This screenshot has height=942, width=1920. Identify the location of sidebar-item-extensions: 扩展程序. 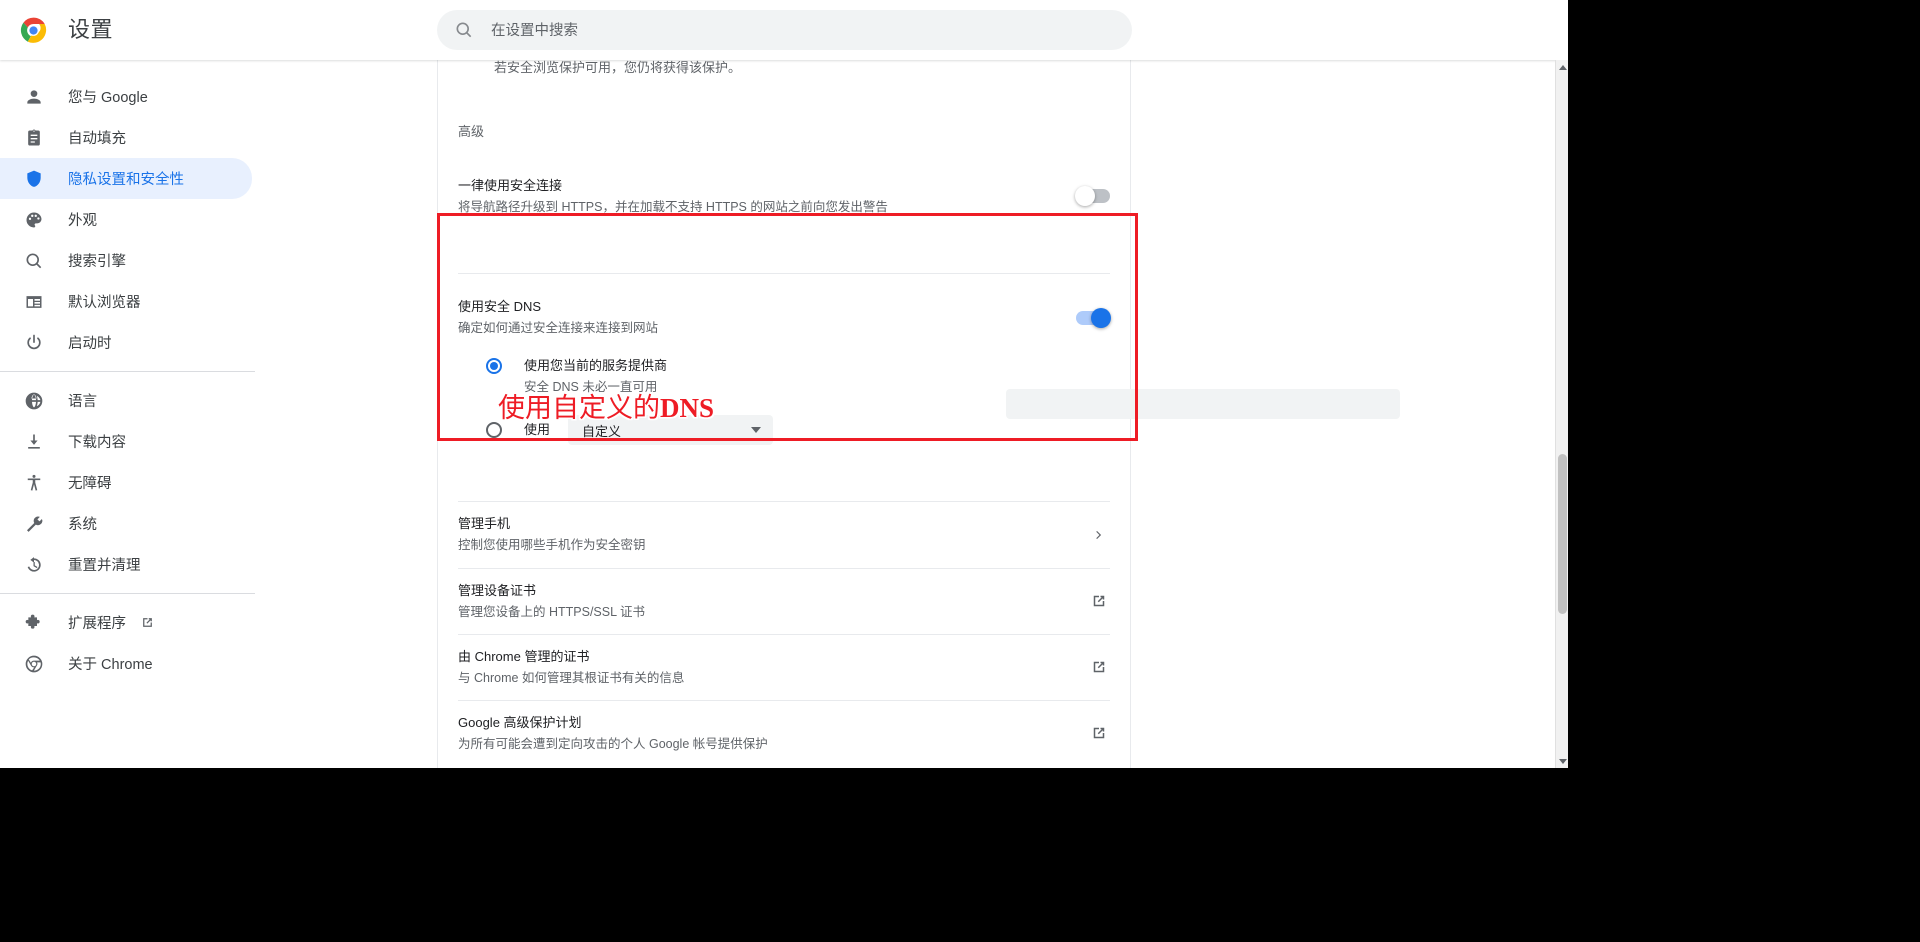
(126, 622).